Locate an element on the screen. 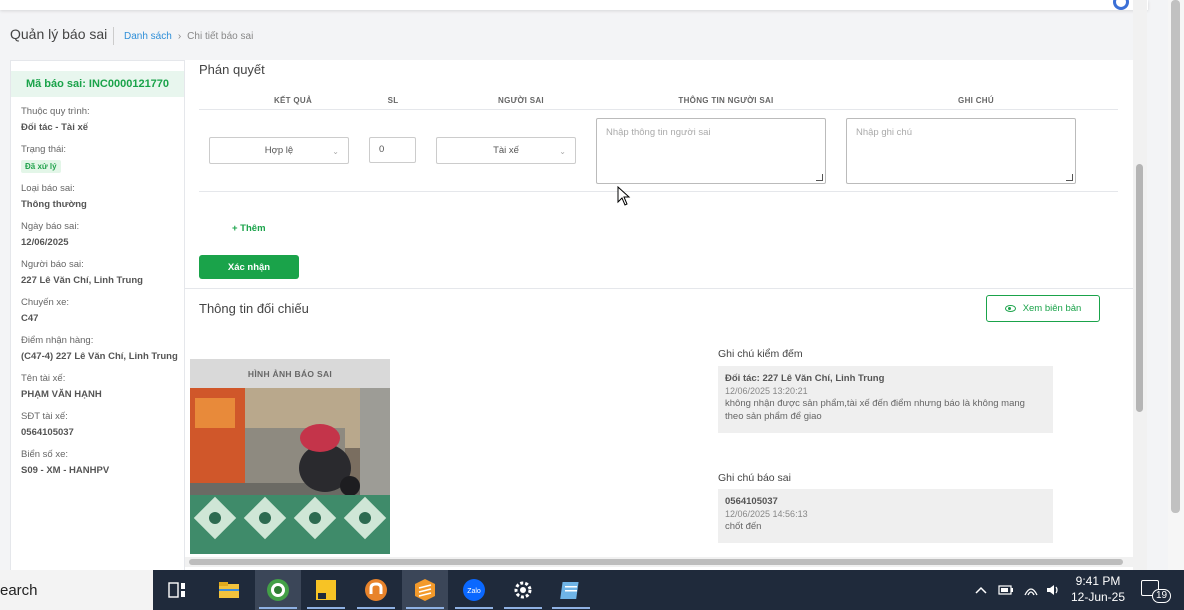 The image size is (1184, 610). info-value: 12/06/2025 is located at coordinates (45, 242).